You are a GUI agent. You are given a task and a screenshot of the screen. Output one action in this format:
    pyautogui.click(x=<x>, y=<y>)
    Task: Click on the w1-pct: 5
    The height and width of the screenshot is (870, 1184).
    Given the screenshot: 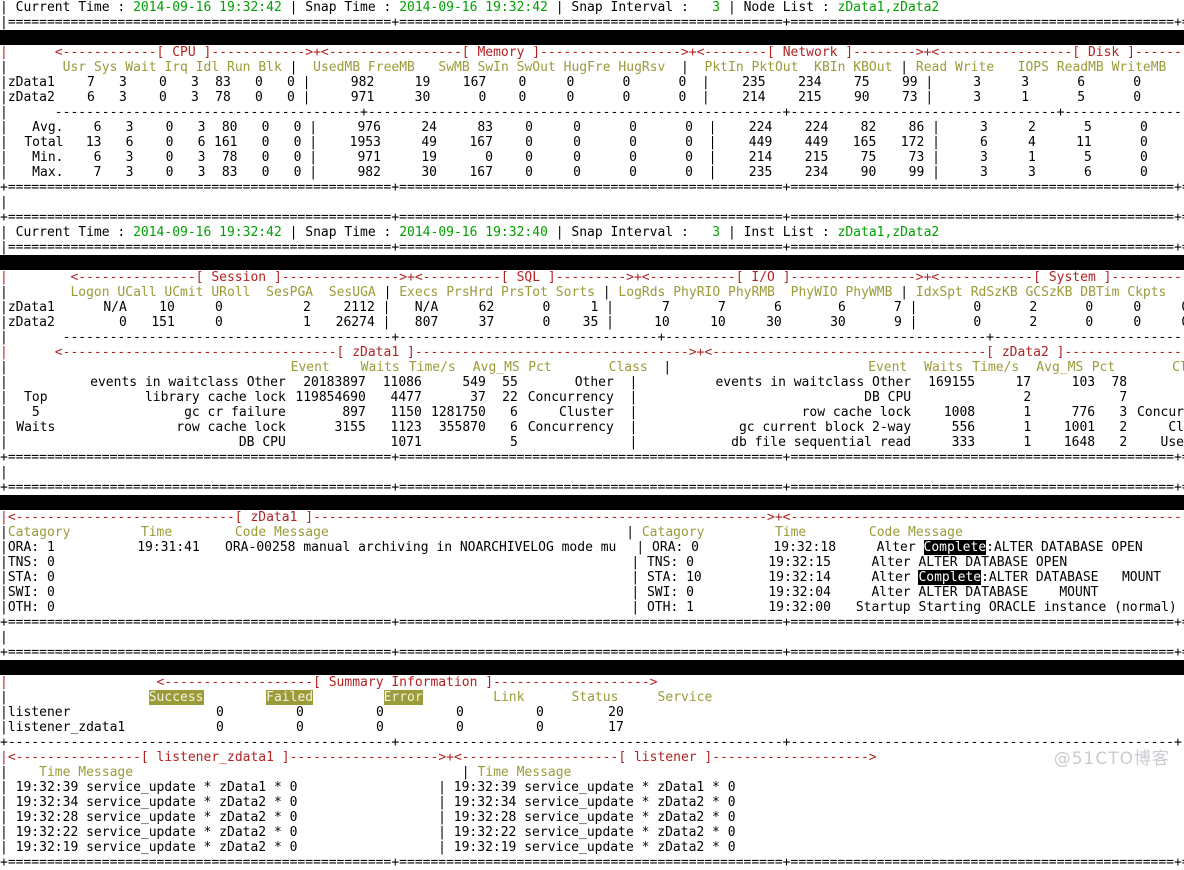 What is the action you would take?
    pyautogui.click(x=514, y=442)
    